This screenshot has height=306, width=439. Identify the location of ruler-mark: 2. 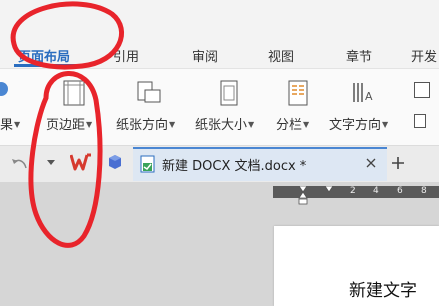
(353, 191).